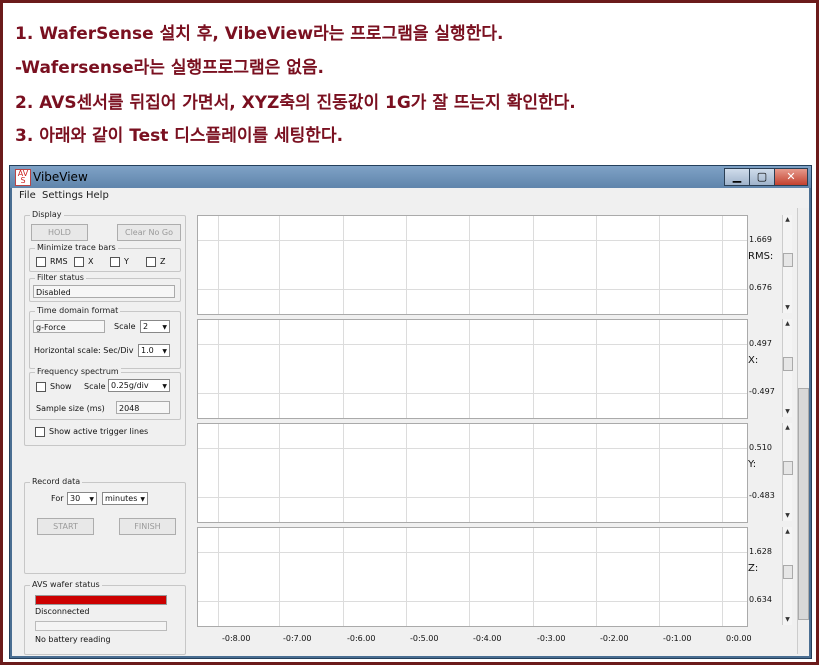 The image size is (819, 665). What do you see at coordinates (101, 626) in the screenshot?
I see `battery-level-bar` at bounding box center [101, 626].